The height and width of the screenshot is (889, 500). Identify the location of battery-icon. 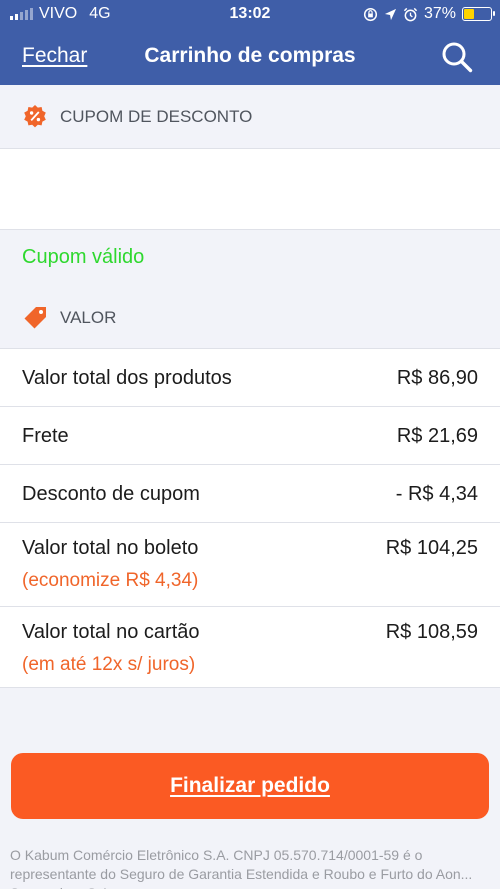
(478, 14).